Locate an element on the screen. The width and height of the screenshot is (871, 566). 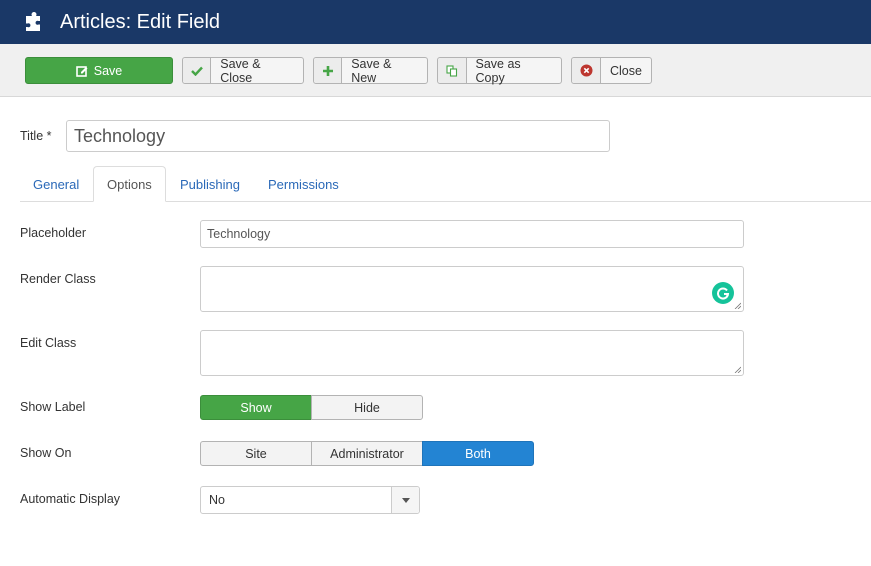
page-header: Articles: Edit Field is located at coordinates (435, 22).